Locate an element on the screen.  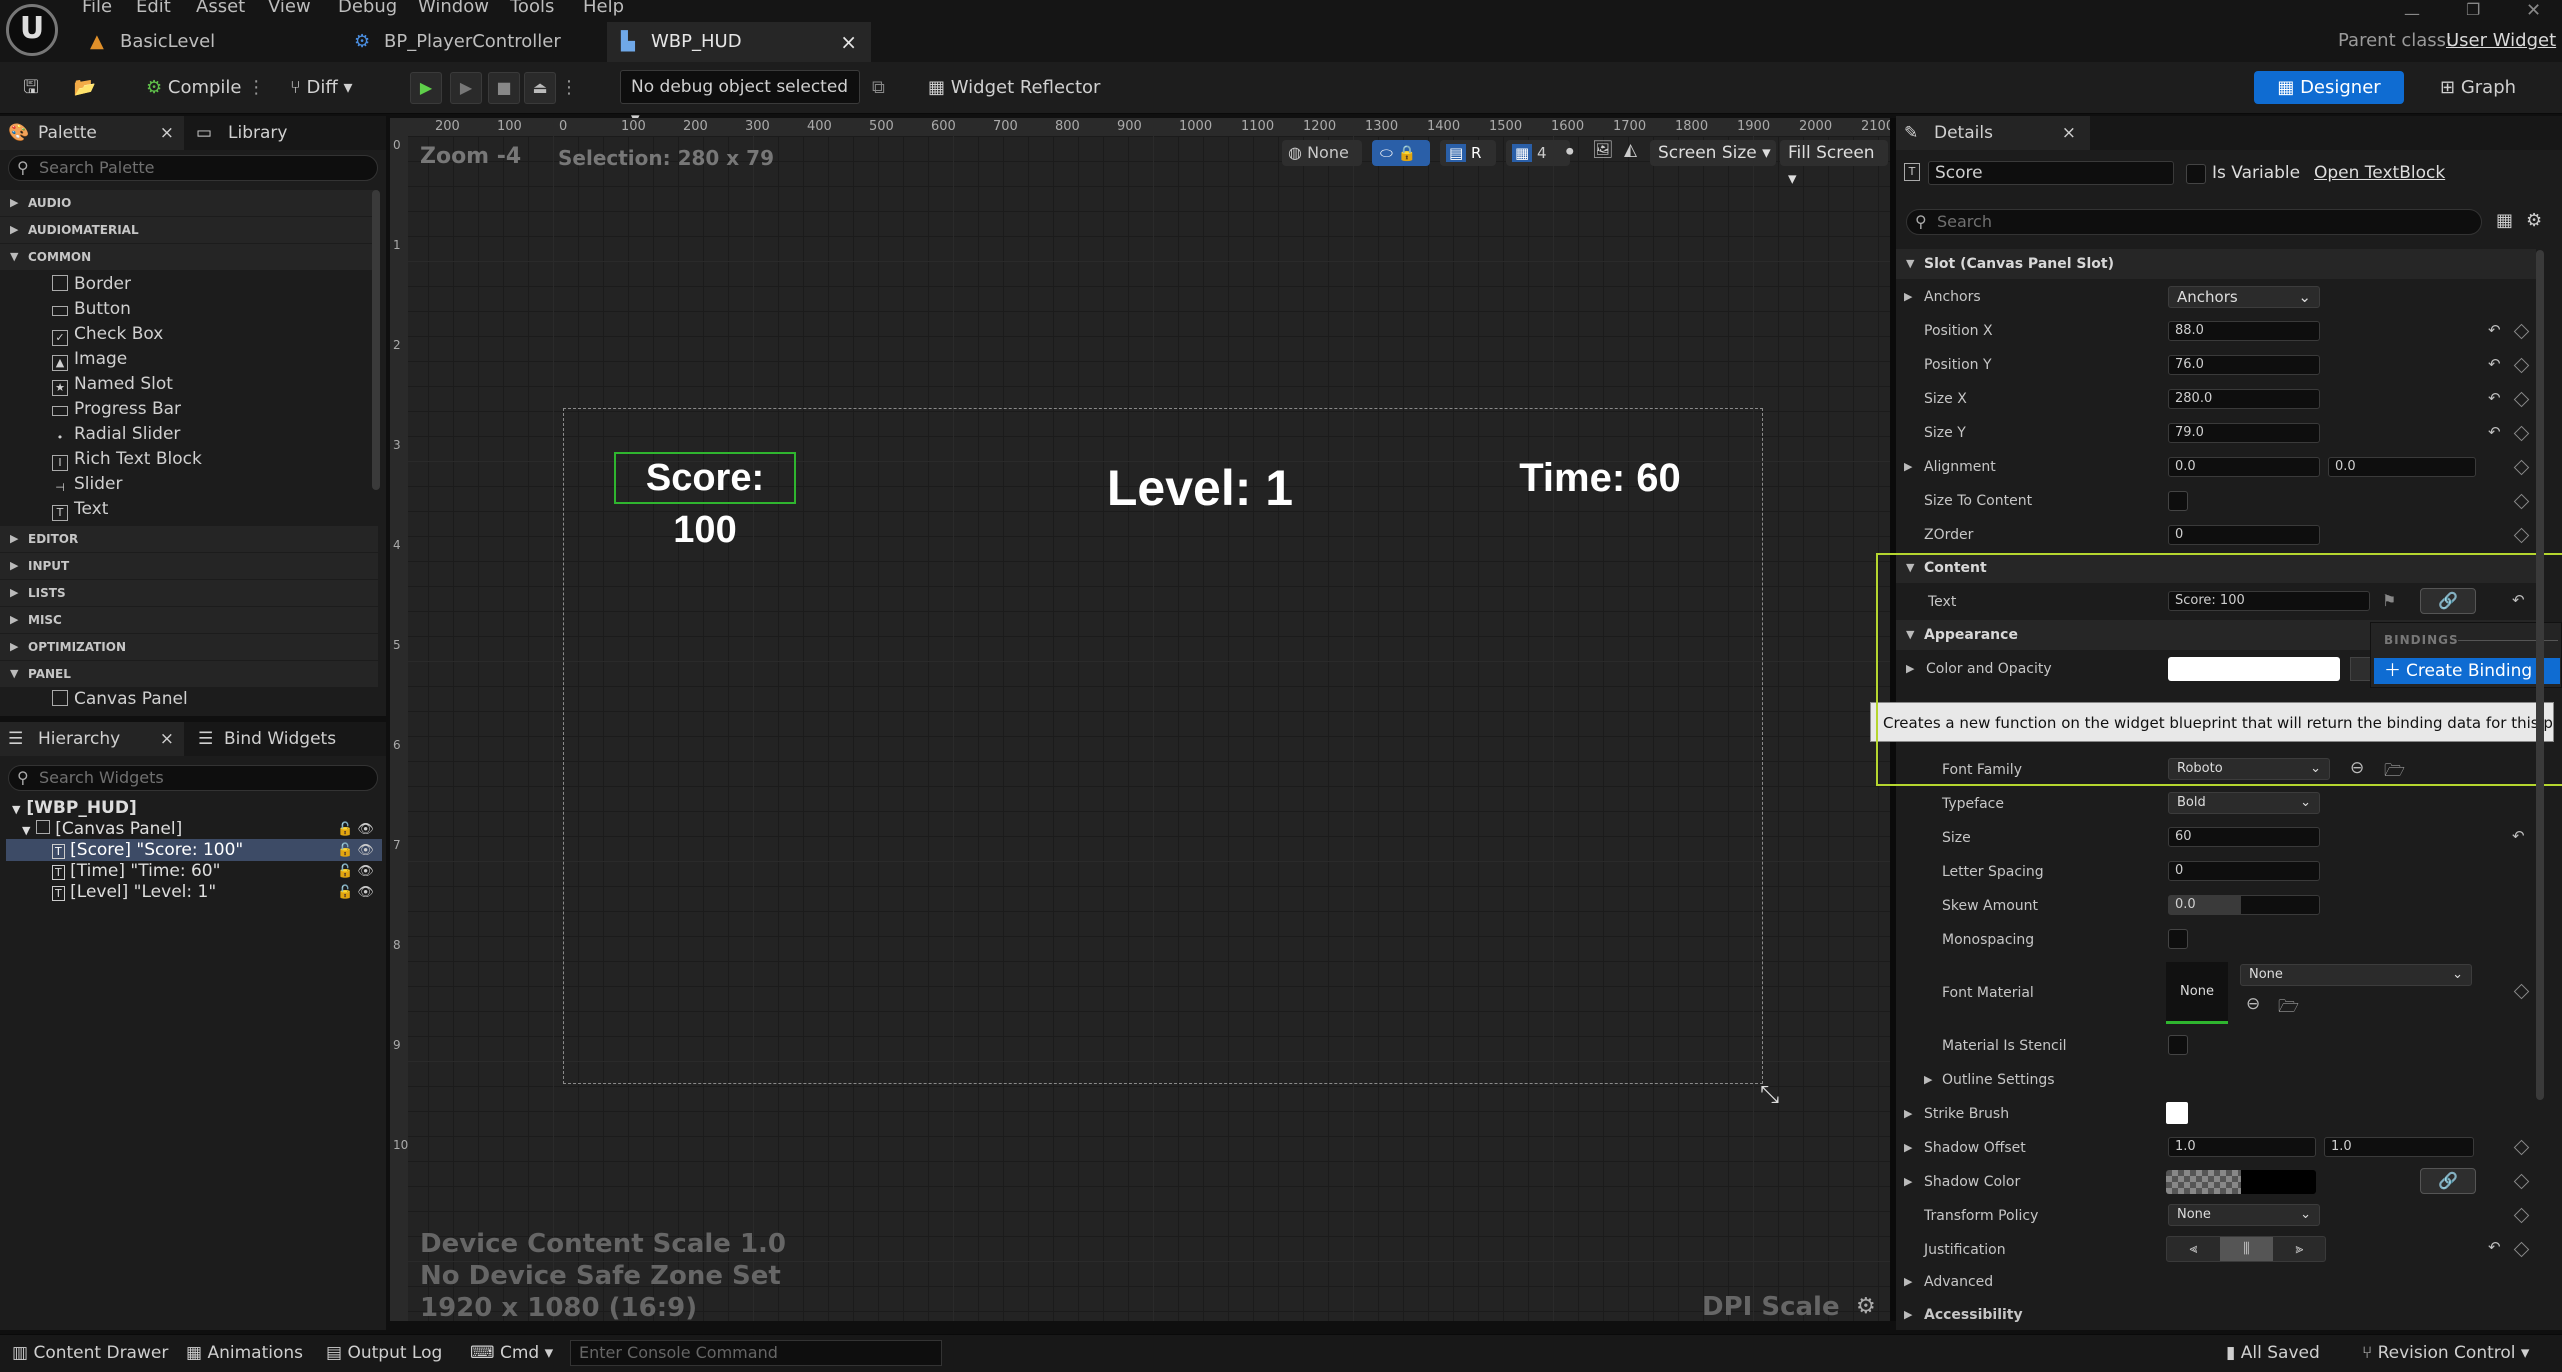
animations-button: ▦ Animations is located at coordinates (244, 1353).